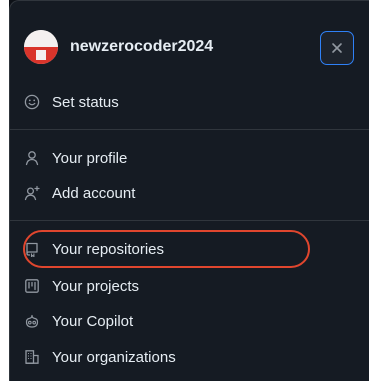  What do you see at coordinates (32, 357) in the screenshot?
I see `organization-icon` at bounding box center [32, 357].